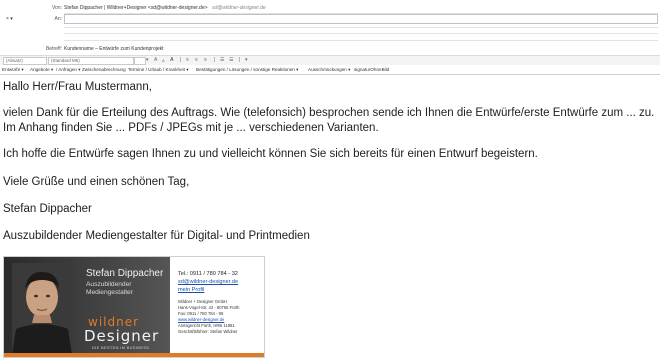 Image resolution: width=660 pixels, height=360 pixels. I want to click on signature-name: Stefan Dippacher, so click(125, 273).